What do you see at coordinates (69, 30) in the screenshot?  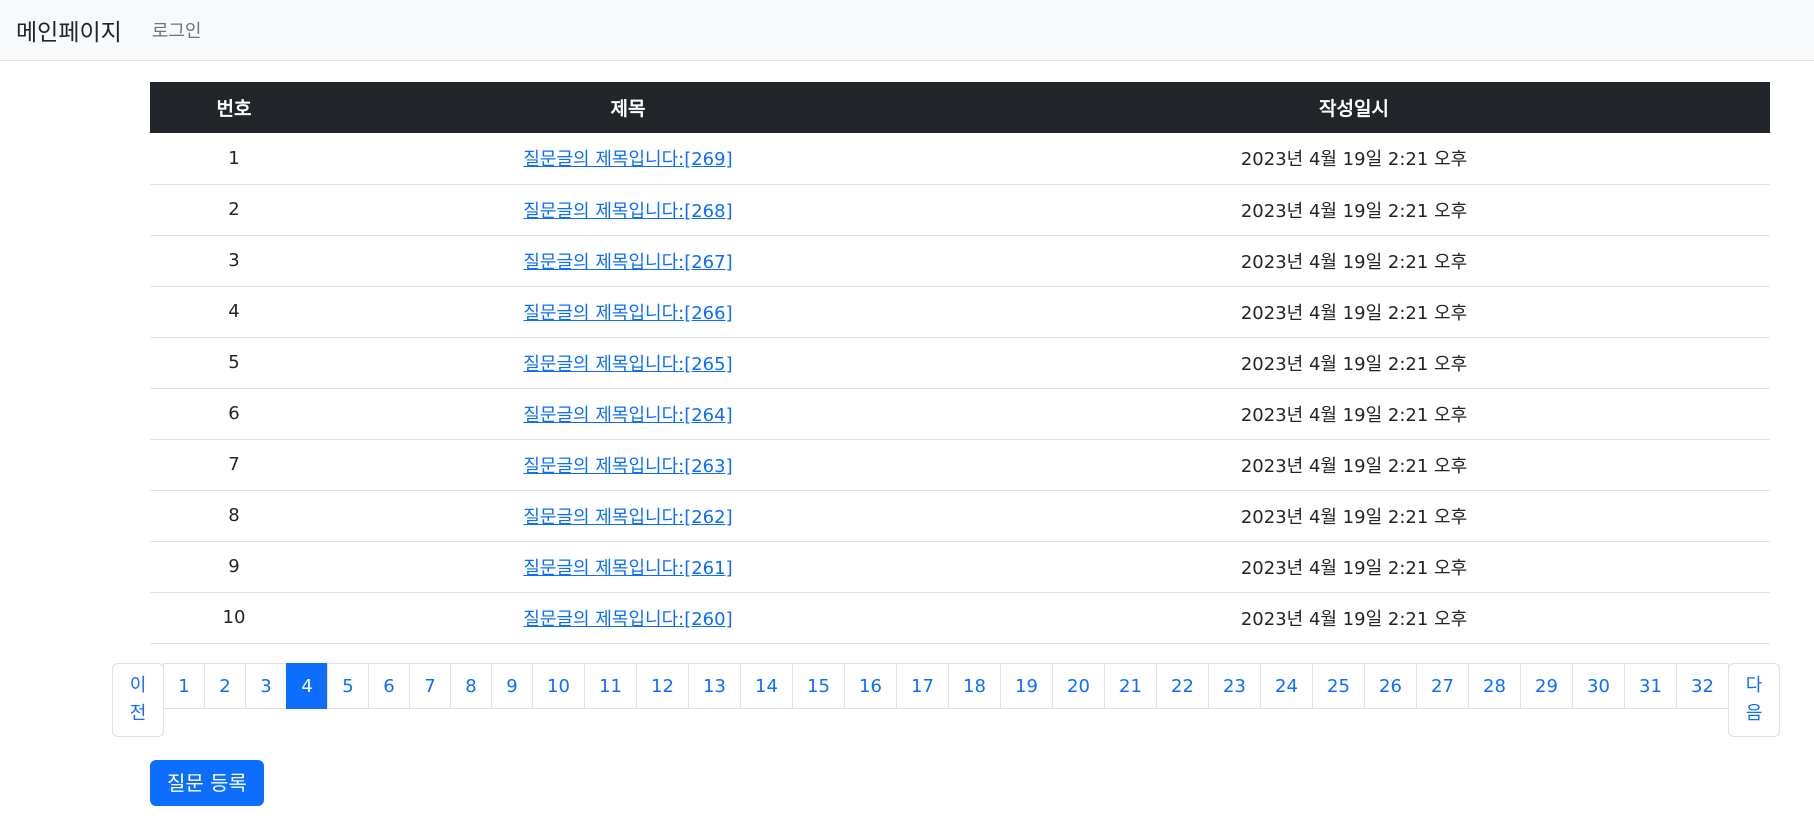 I see `brand-link: 메인페이지` at bounding box center [69, 30].